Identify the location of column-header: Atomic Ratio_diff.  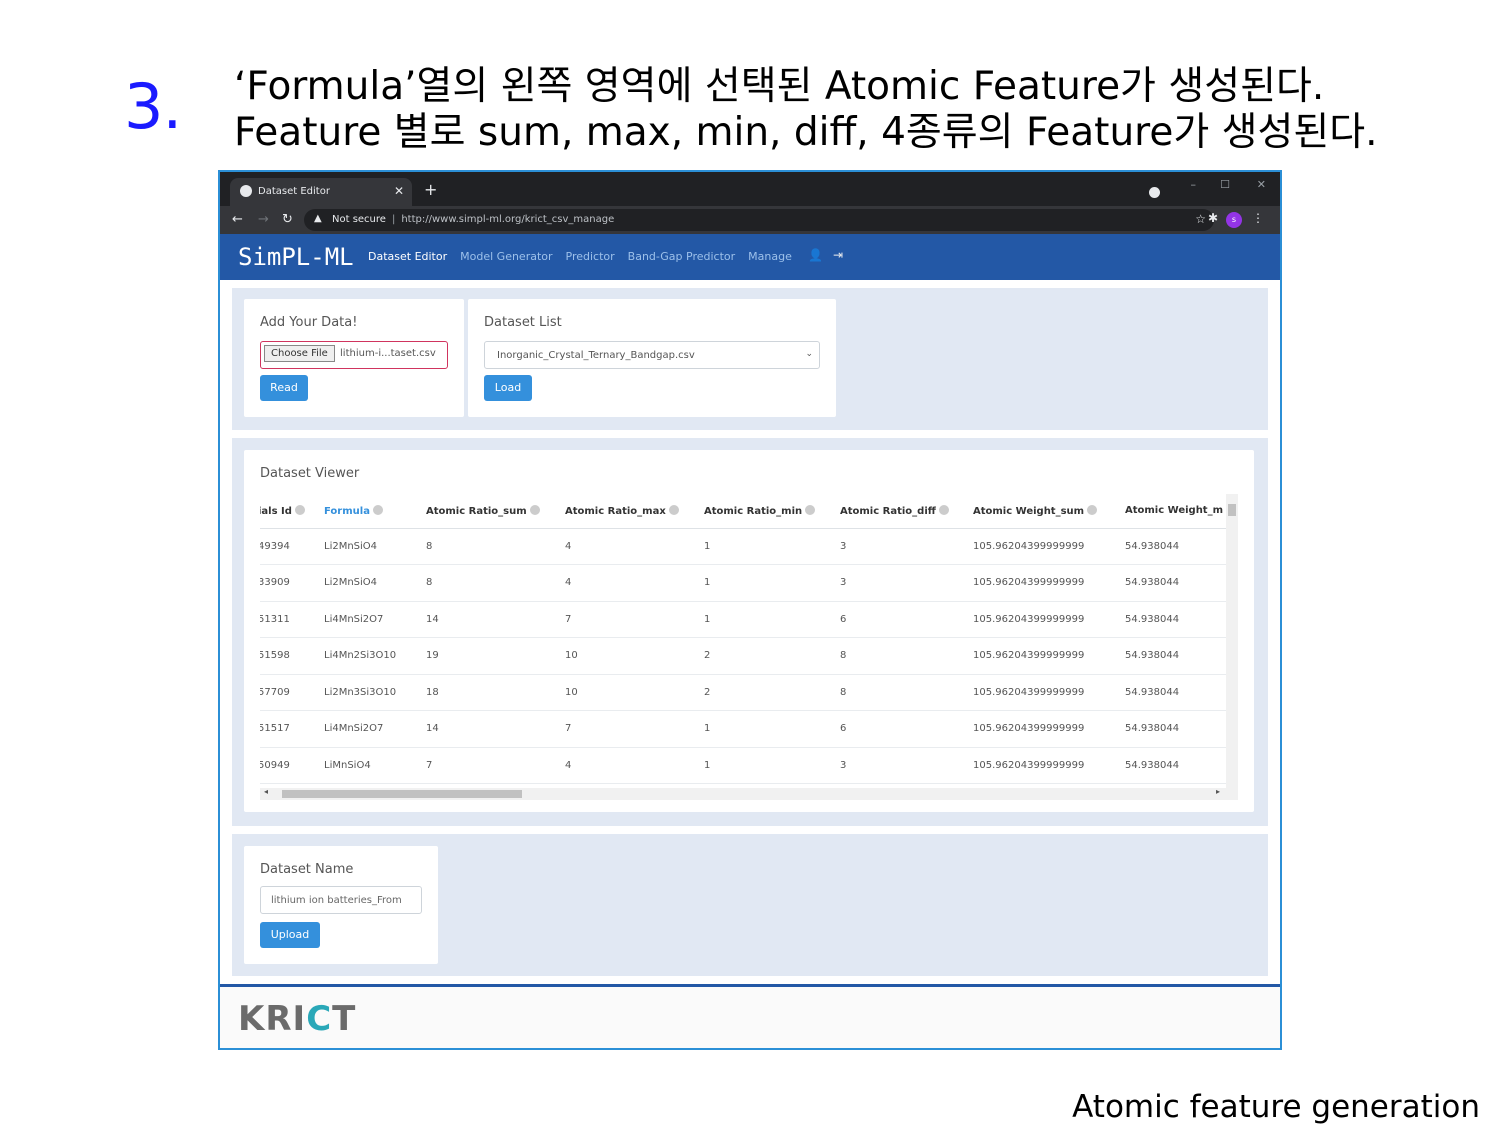
(906, 511).